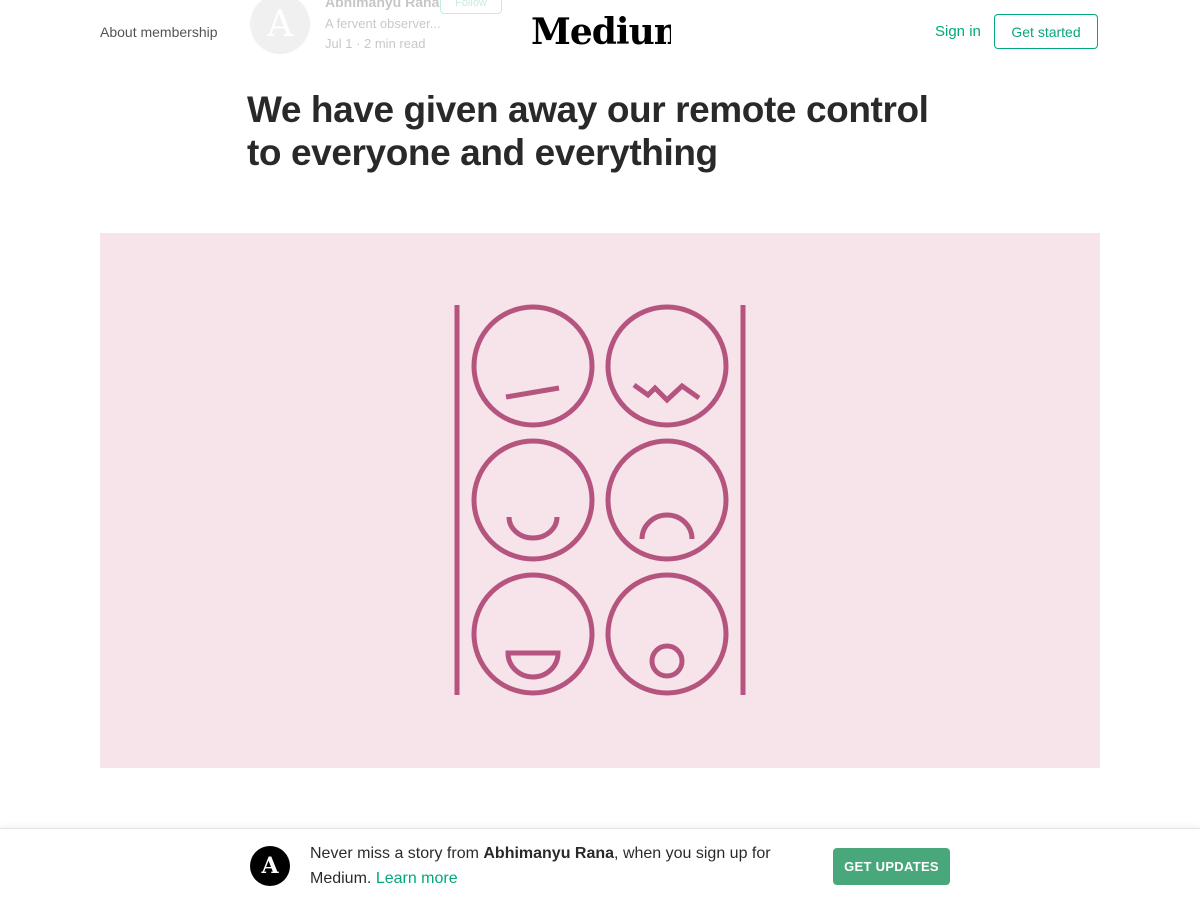 Image resolution: width=1200 pixels, height=901 pixels. What do you see at coordinates (159, 32) in the screenshot?
I see `about-membership-link: About membership` at bounding box center [159, 32].